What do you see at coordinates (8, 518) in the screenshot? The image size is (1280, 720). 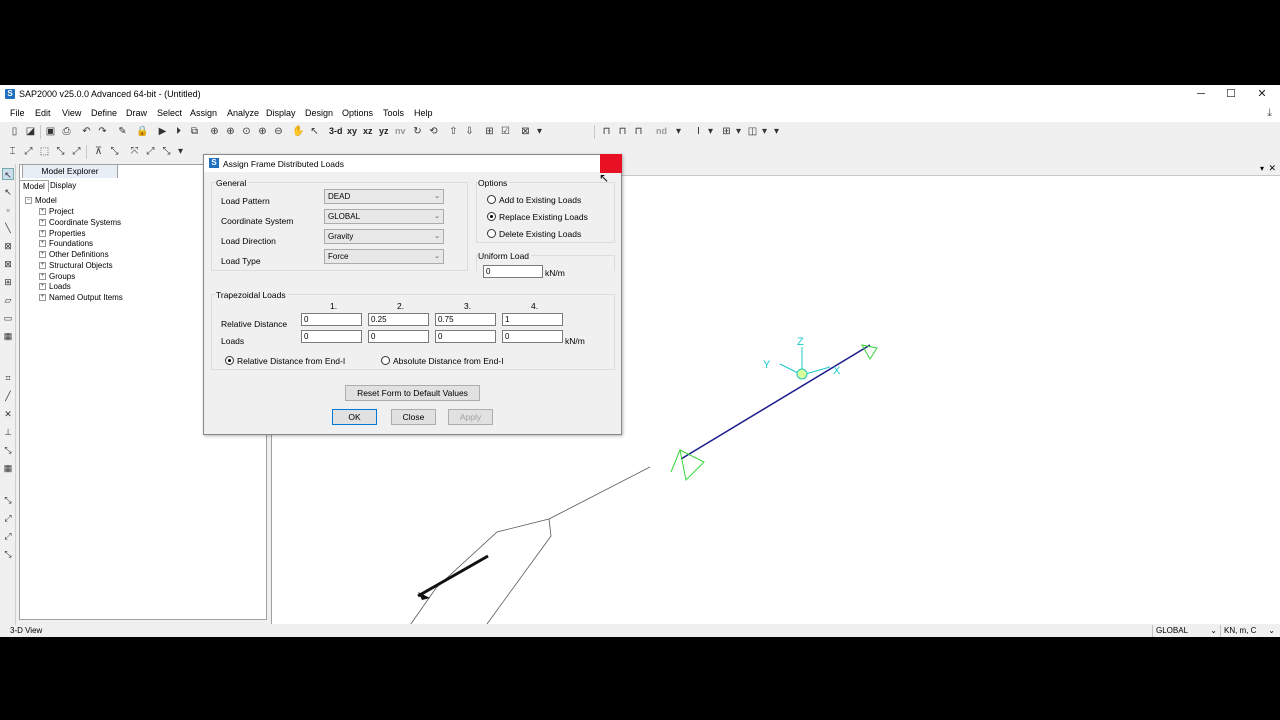 I see `select-ps-icon: ⤢` at bounding box center [8, 518].